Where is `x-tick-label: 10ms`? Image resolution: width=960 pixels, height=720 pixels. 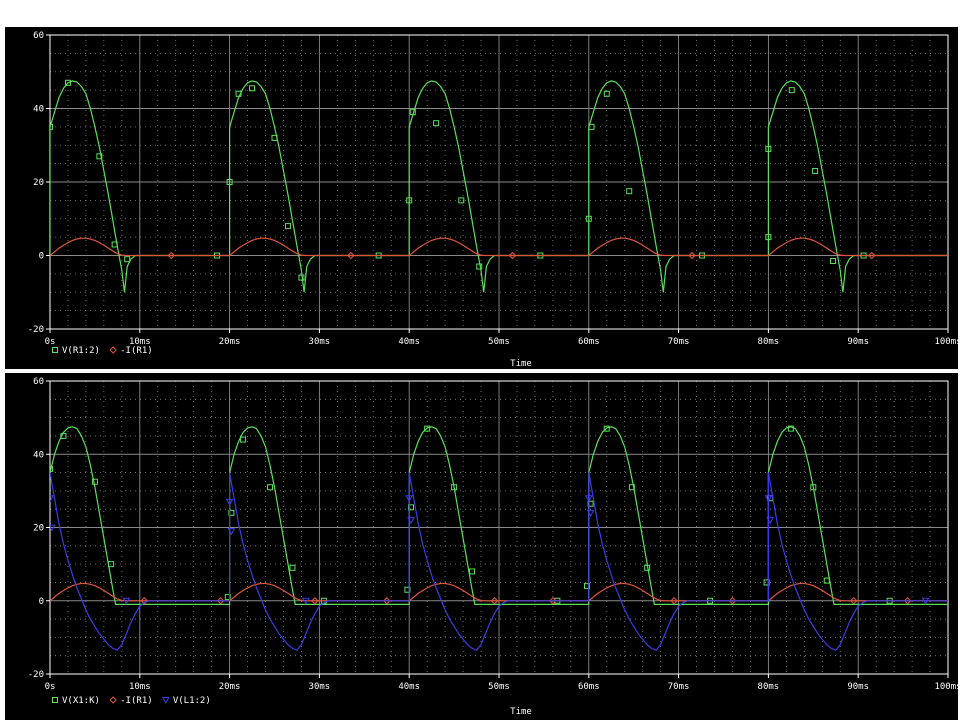 x-tick-label: 10ms is located at coordinates (140, 687).